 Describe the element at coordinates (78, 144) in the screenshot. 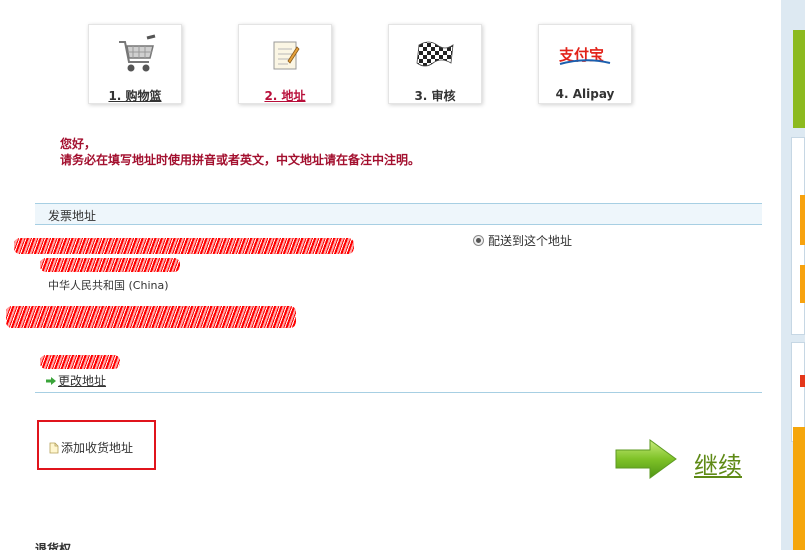

I see `notice-greeting: 您好，` at that location.